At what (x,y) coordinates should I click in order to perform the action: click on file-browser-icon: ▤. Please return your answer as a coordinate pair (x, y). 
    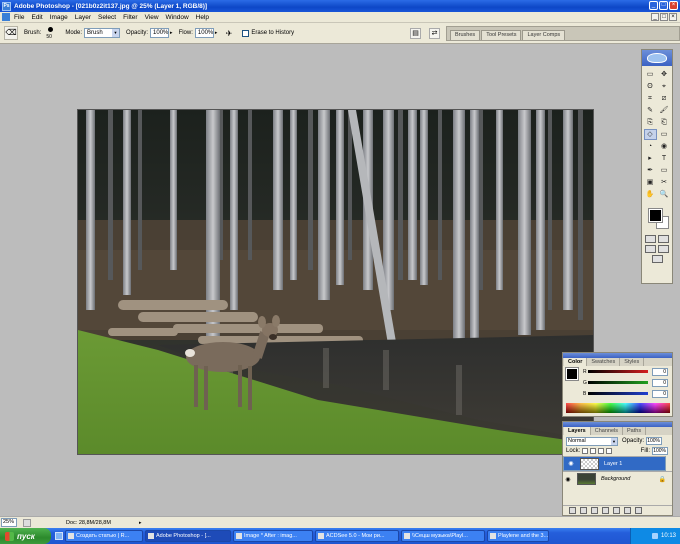
    Looking at the image, I should click on (415, 33).